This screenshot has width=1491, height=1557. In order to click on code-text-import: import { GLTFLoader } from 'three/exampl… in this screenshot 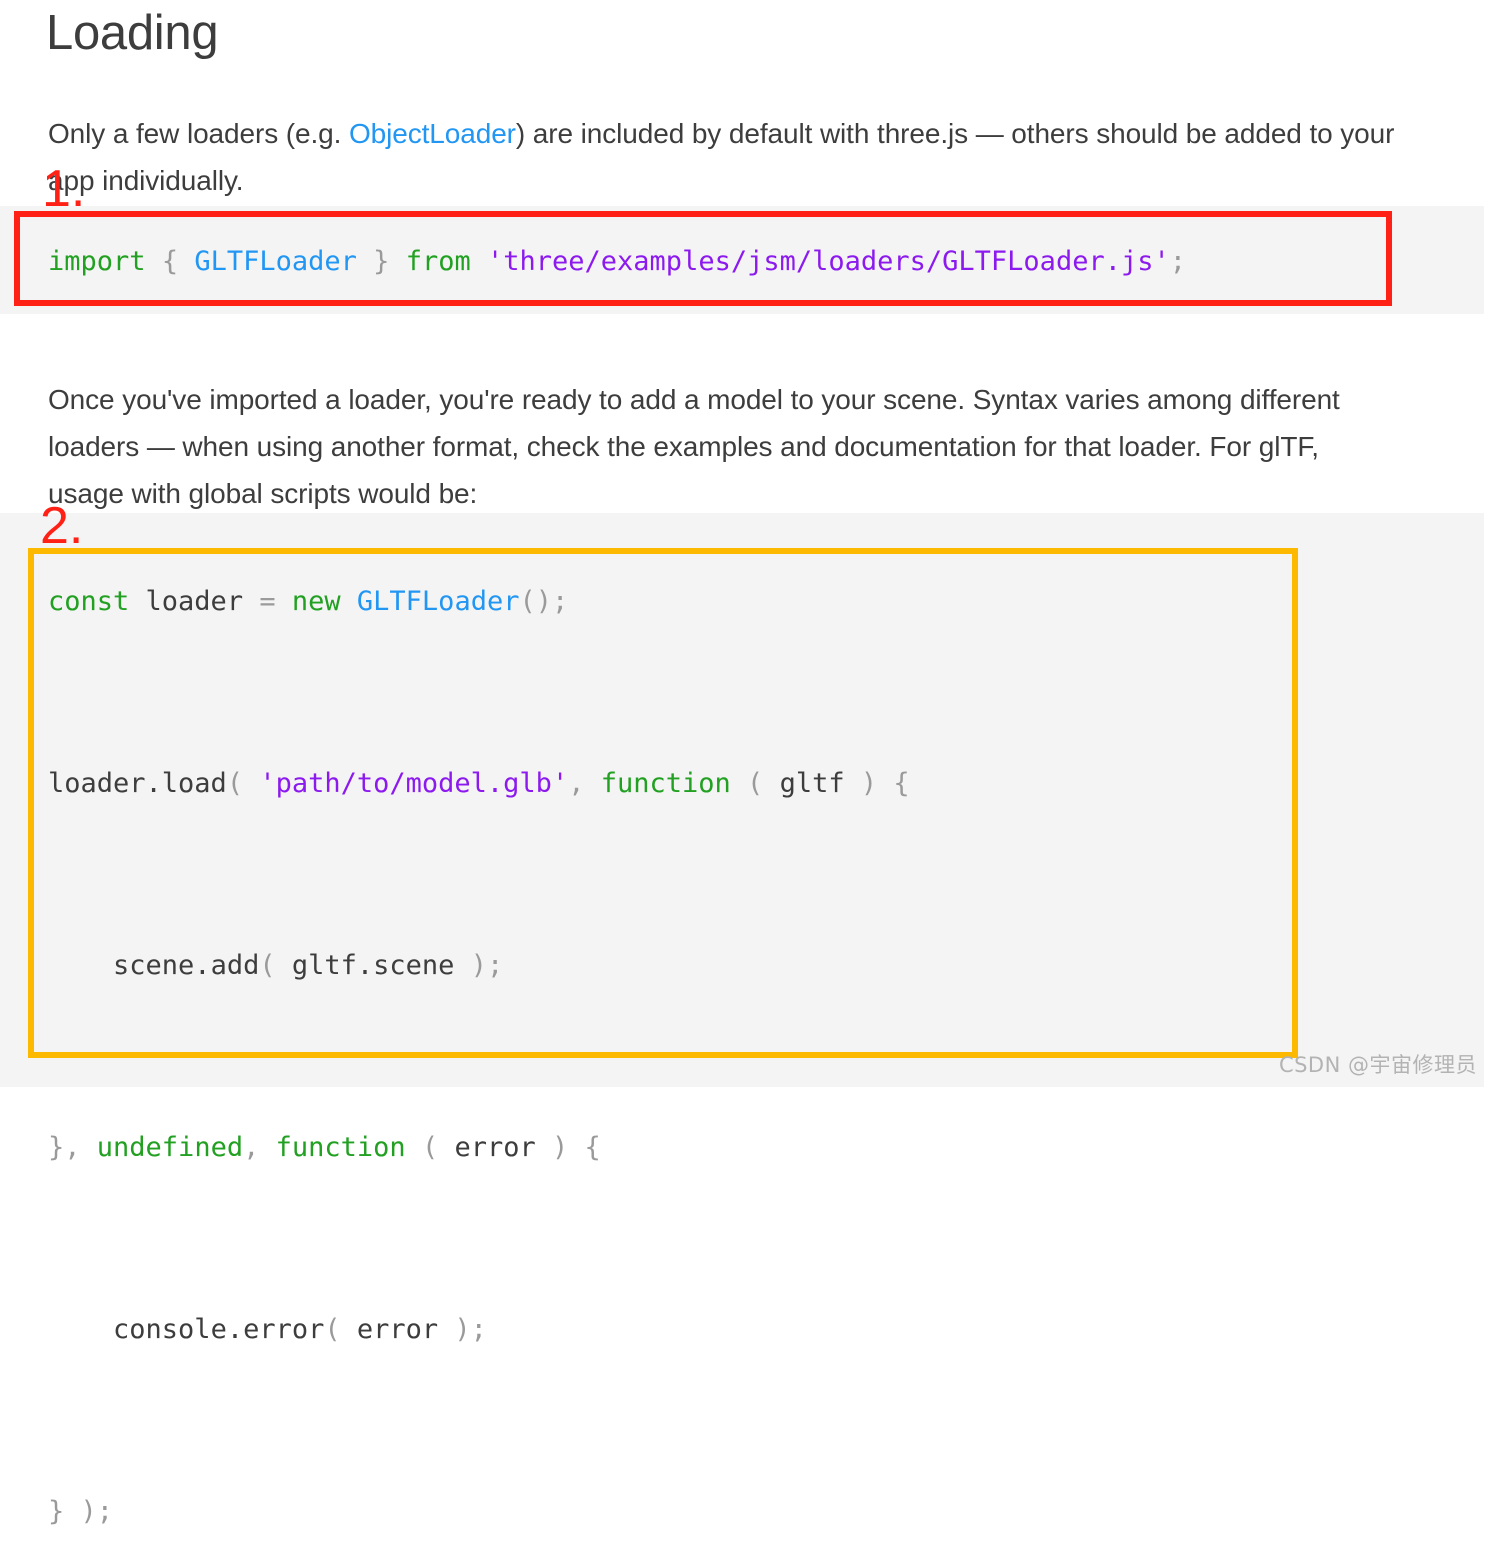, I will do `click(617, 262)`.